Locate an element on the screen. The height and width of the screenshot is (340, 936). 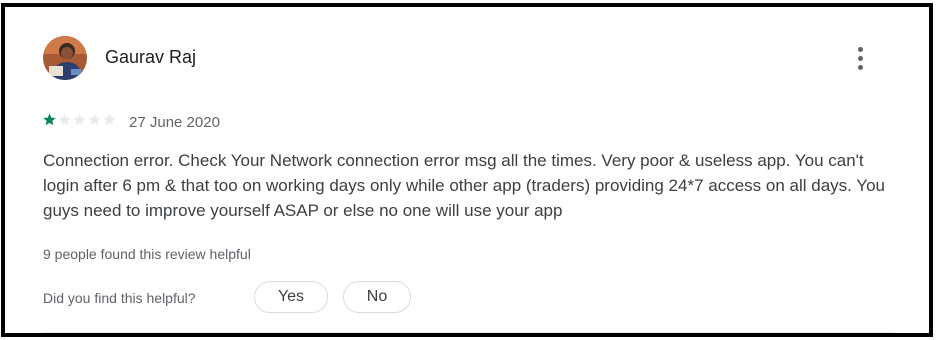
more-vert-icon is located at coordinates (860, 49).